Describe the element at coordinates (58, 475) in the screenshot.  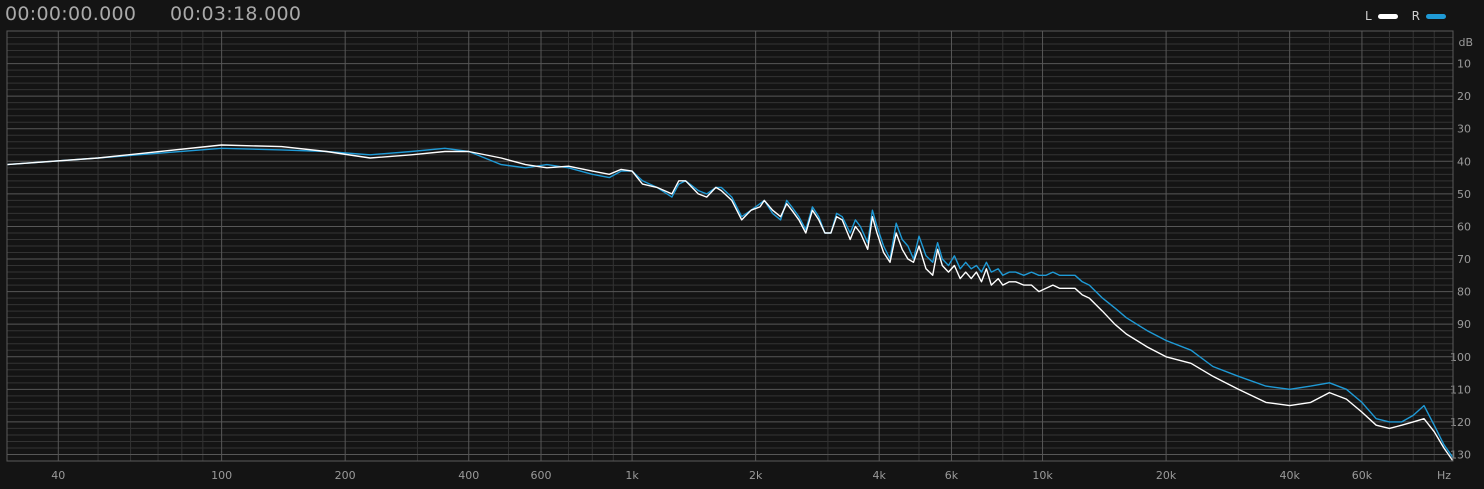
I see `x-tick-label: 40` at that location.